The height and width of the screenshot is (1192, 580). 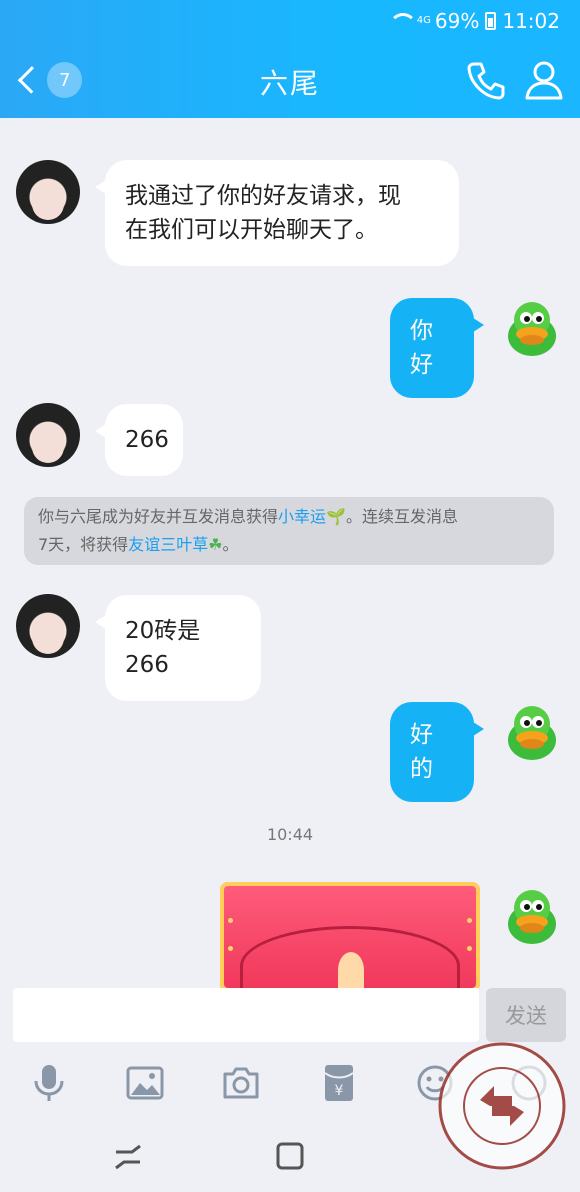 What do you see at coordinates (289, 531) in the screenshot?
I see `system-notice: 你与六尾成为好友并互发消息获得小幸运🌱。连续互发消息 7天，将获得友谊三叶草☘。` at bounding box center [289, 531].